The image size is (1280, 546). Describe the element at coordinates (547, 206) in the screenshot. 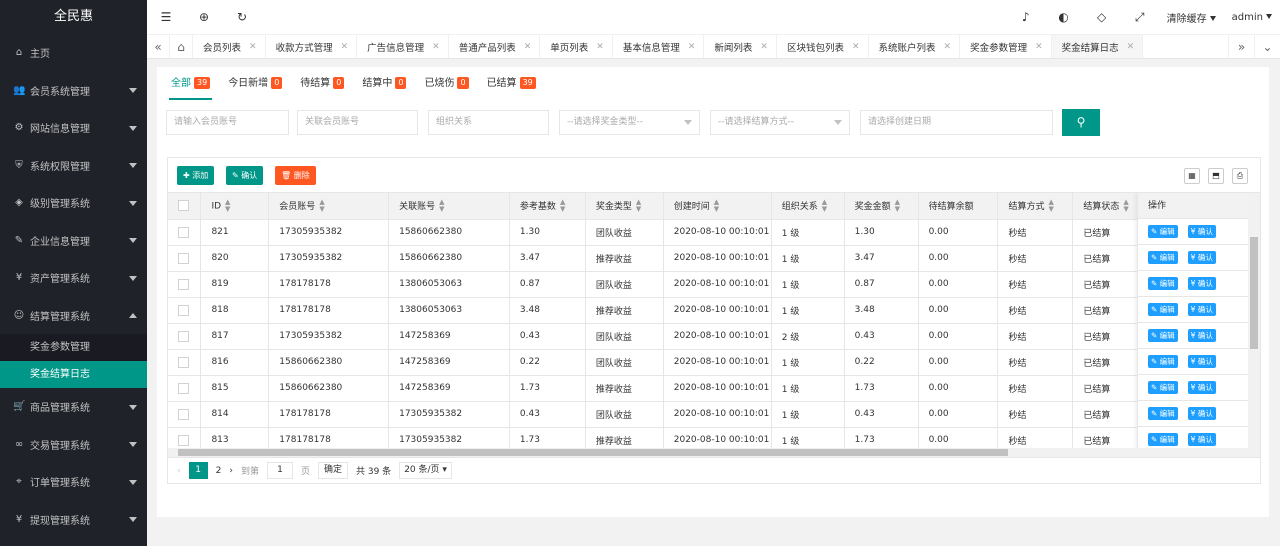

I see `col-base: 参考基数 ▲ ▼` at that location.